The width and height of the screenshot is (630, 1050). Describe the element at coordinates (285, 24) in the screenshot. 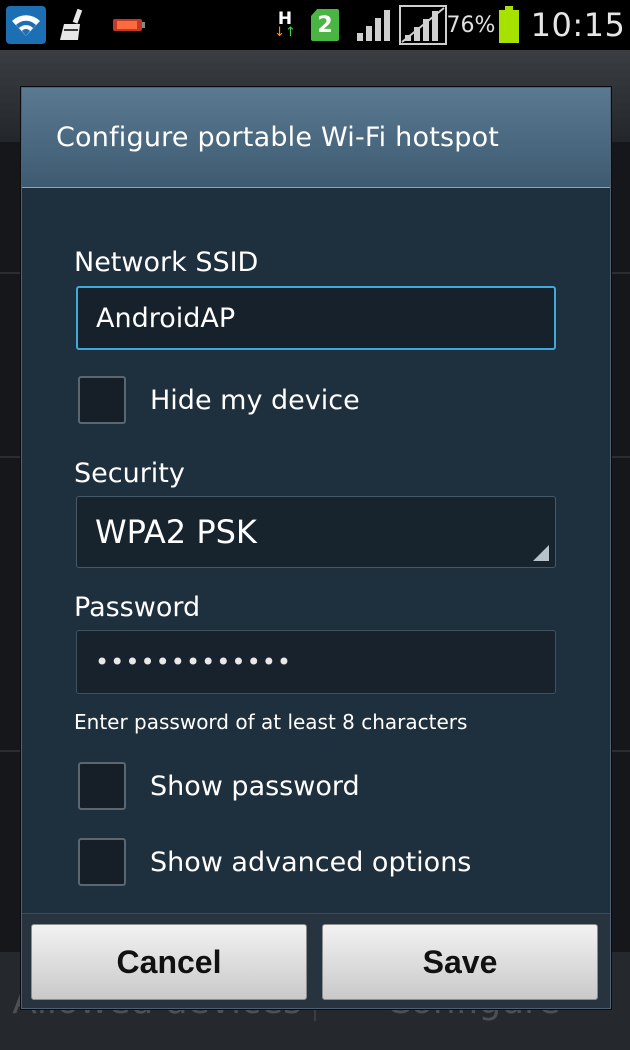

I see `data-activity-icon: H ↓↑` at that location.